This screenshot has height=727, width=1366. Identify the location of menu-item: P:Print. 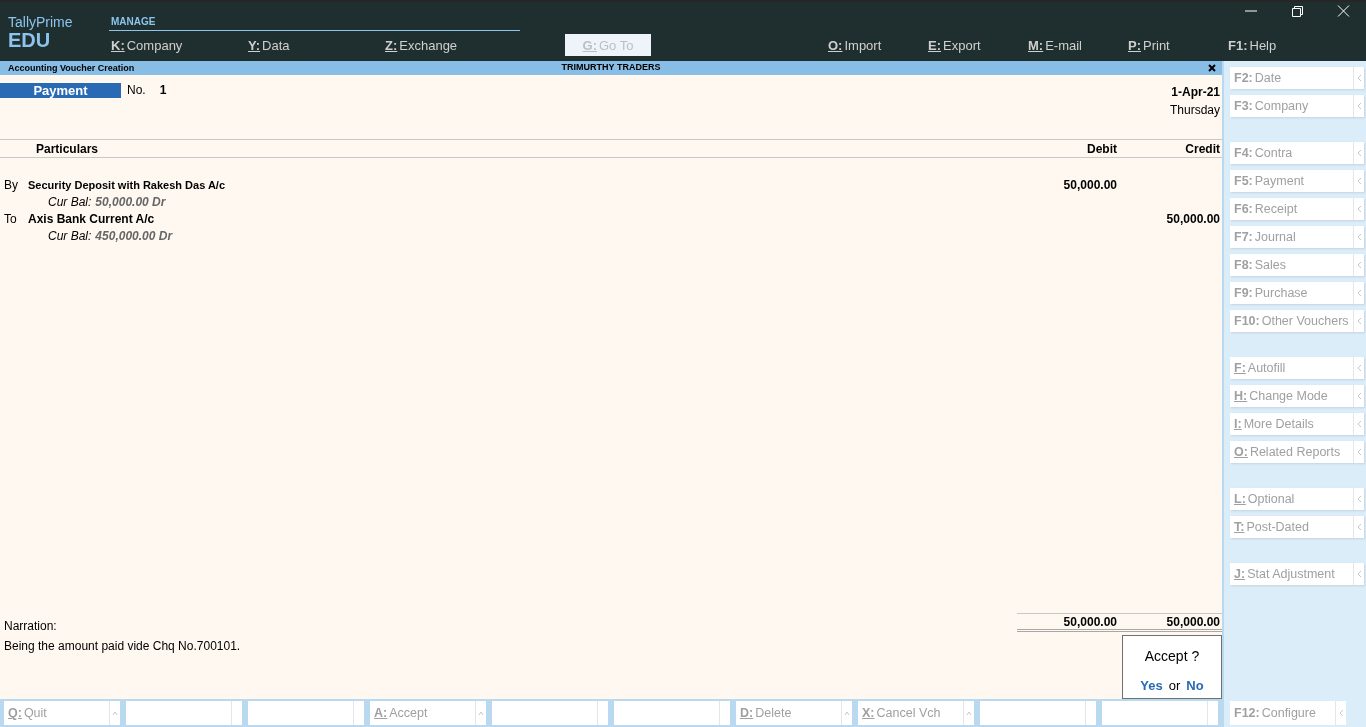
(1176, 45).